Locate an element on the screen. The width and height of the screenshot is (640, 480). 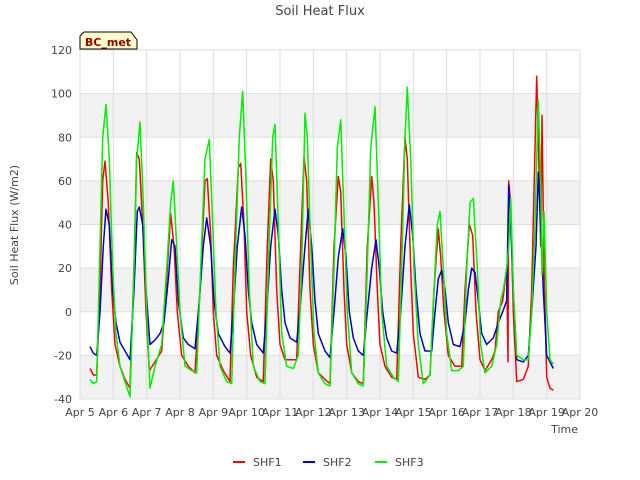
legend: SHF1 SHF2 SHF3 is located at coordinates (328, 462).